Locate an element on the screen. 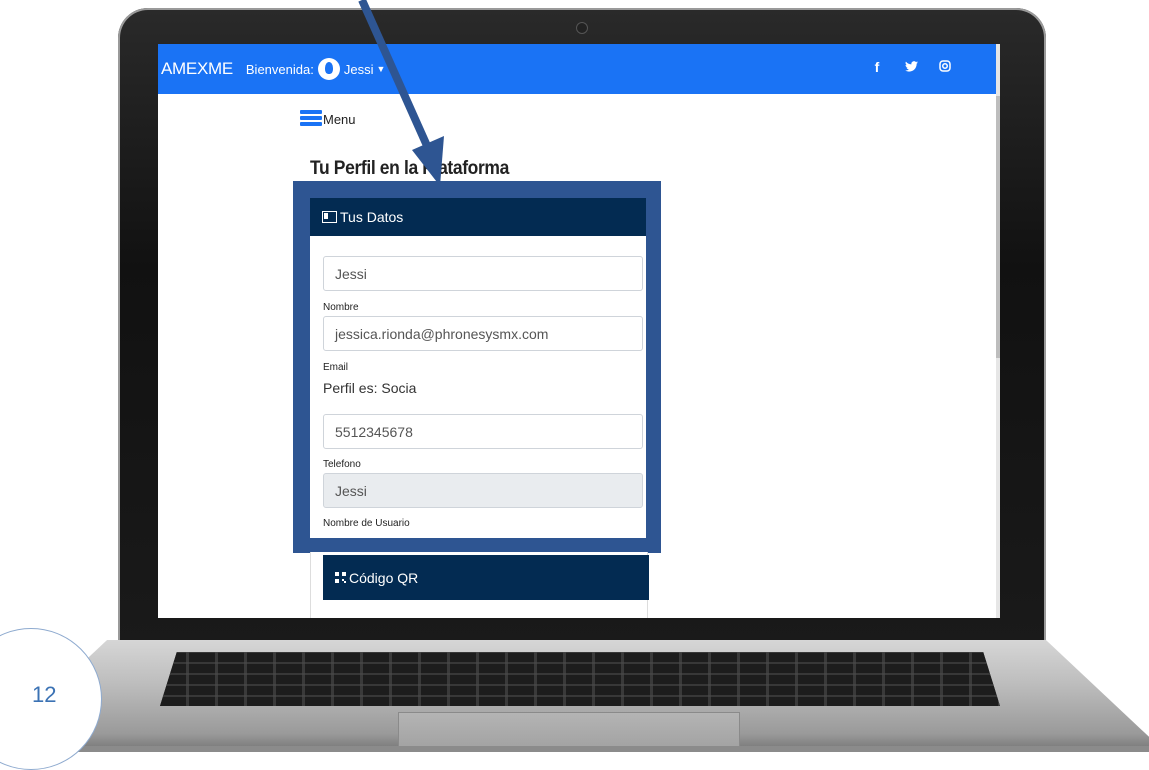 This screenshot has height=770, width=1149. profile-type-text: Perfil es: Socia is located at coordinates (370, 388).